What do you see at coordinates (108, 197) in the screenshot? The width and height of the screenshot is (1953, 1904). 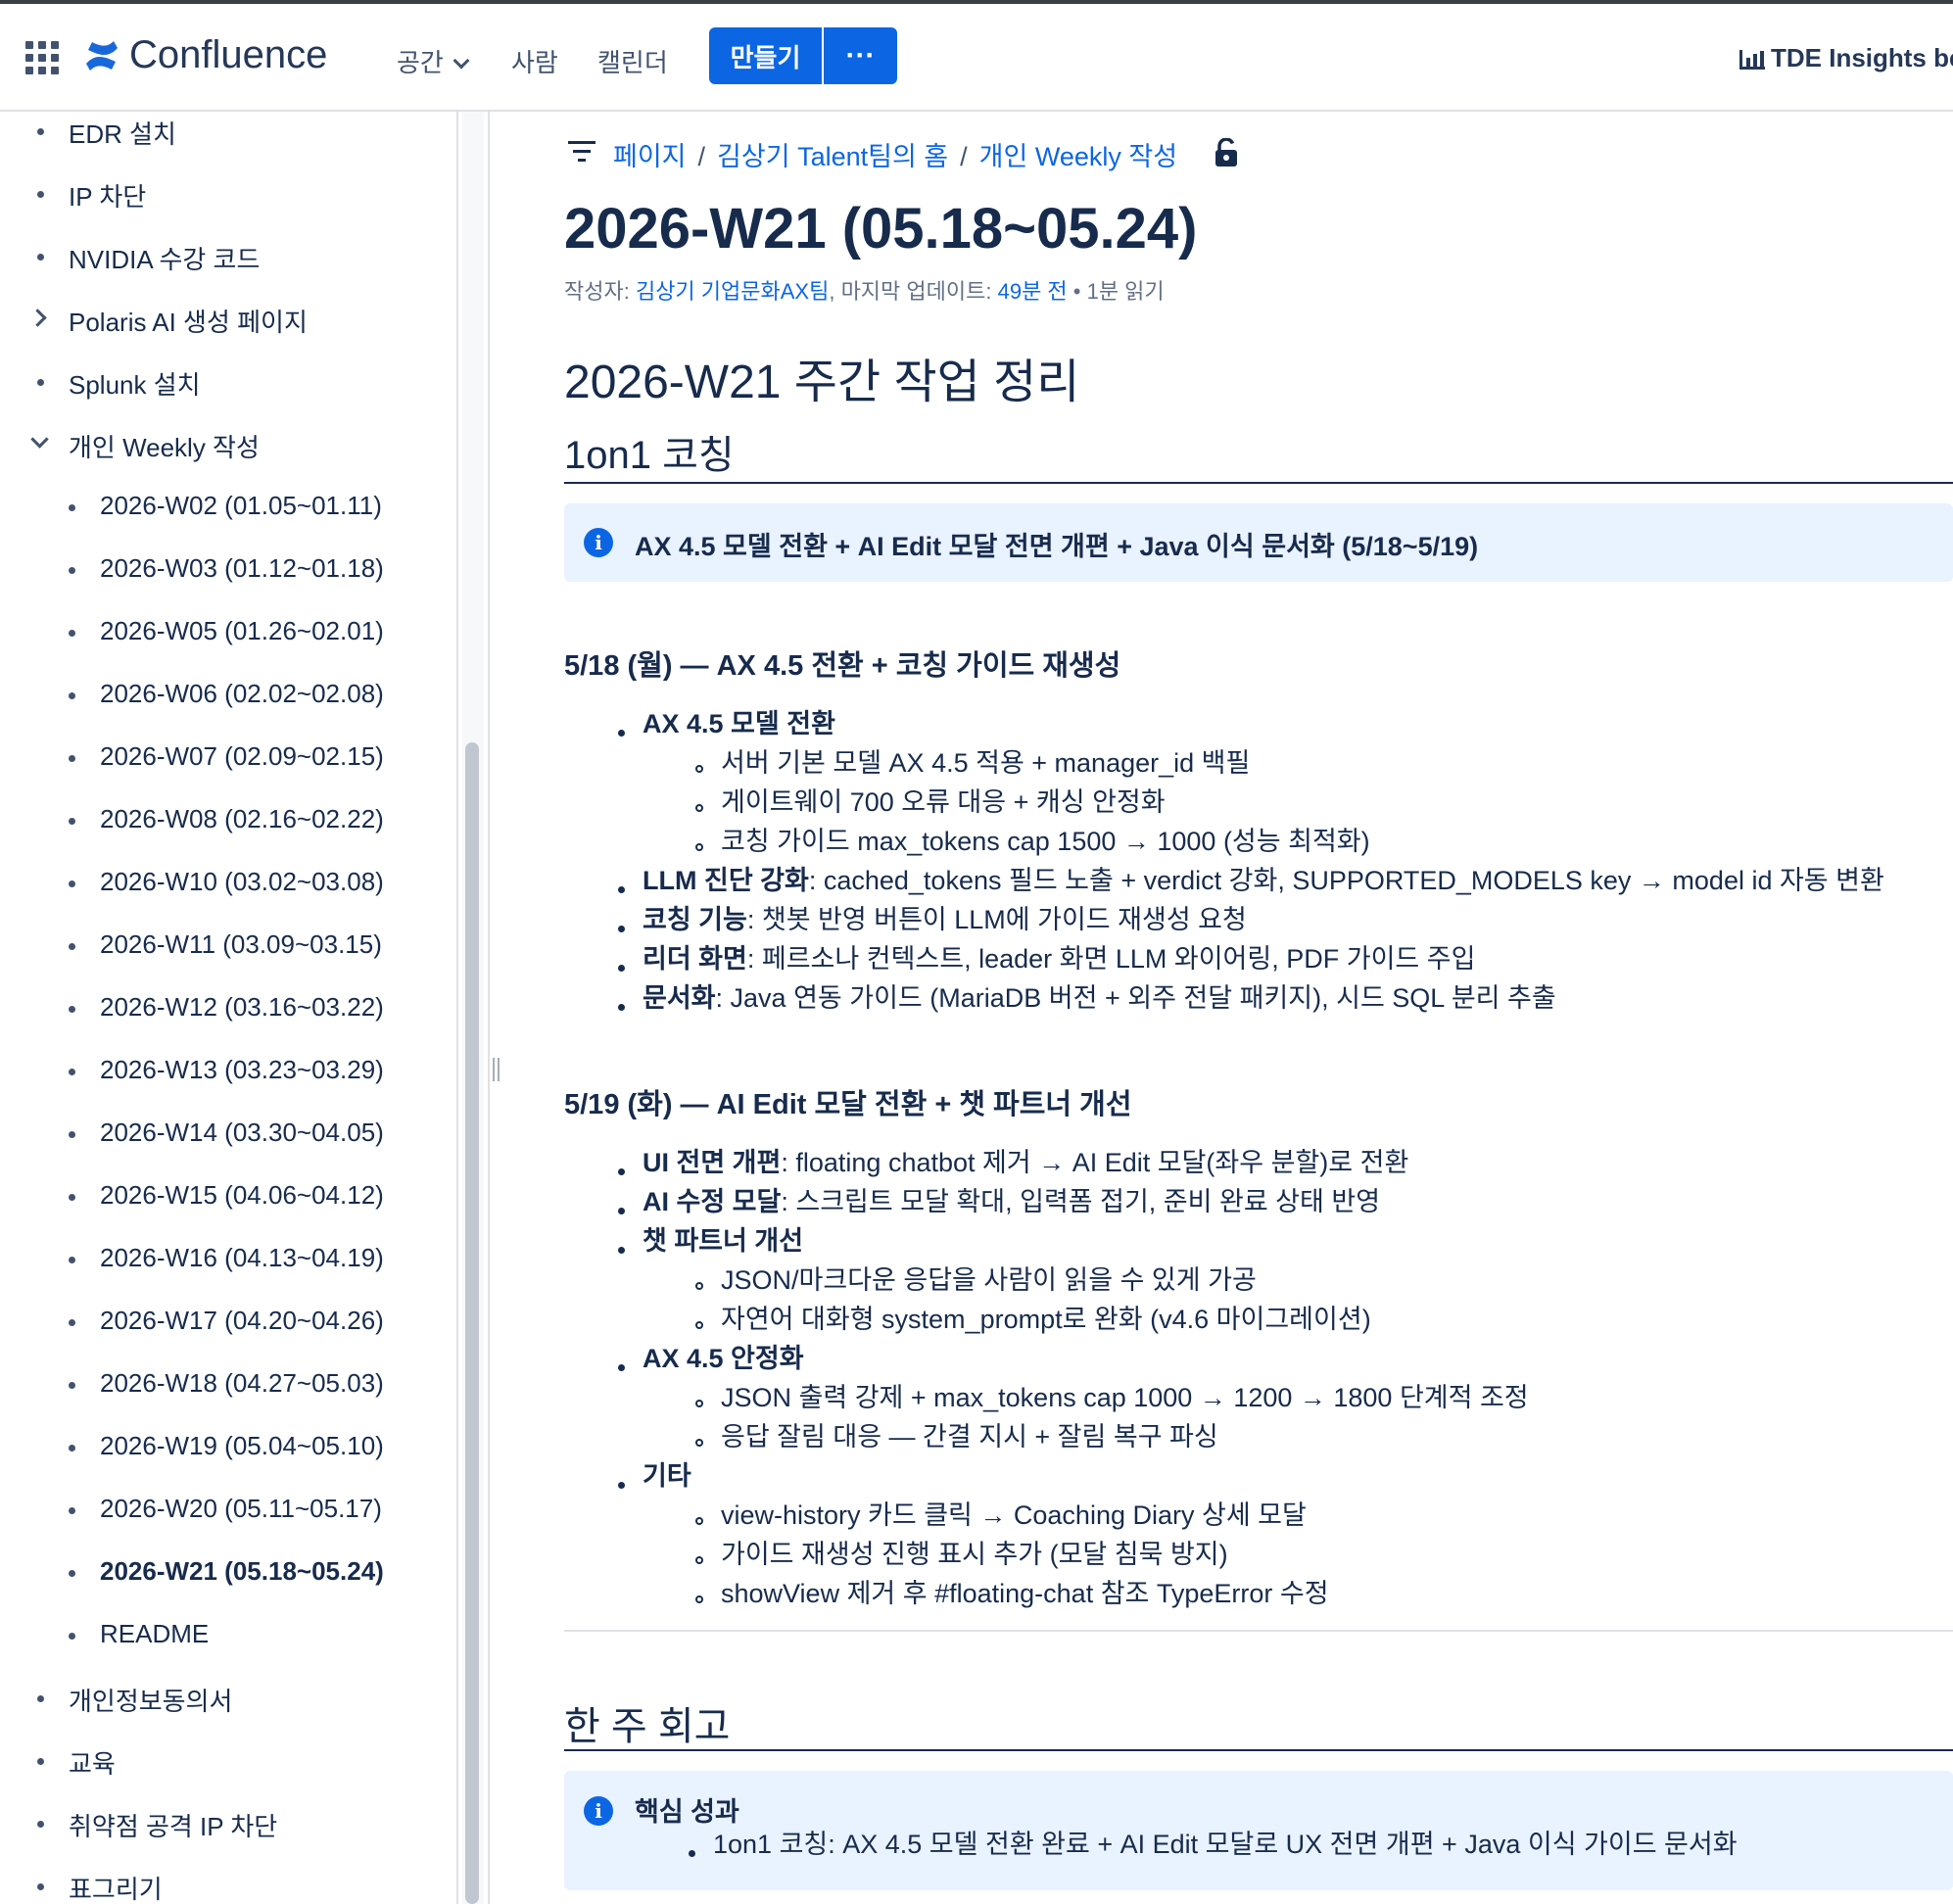 I see `sidebar-item-label: IP 차단` at bounding box center [108, 197].